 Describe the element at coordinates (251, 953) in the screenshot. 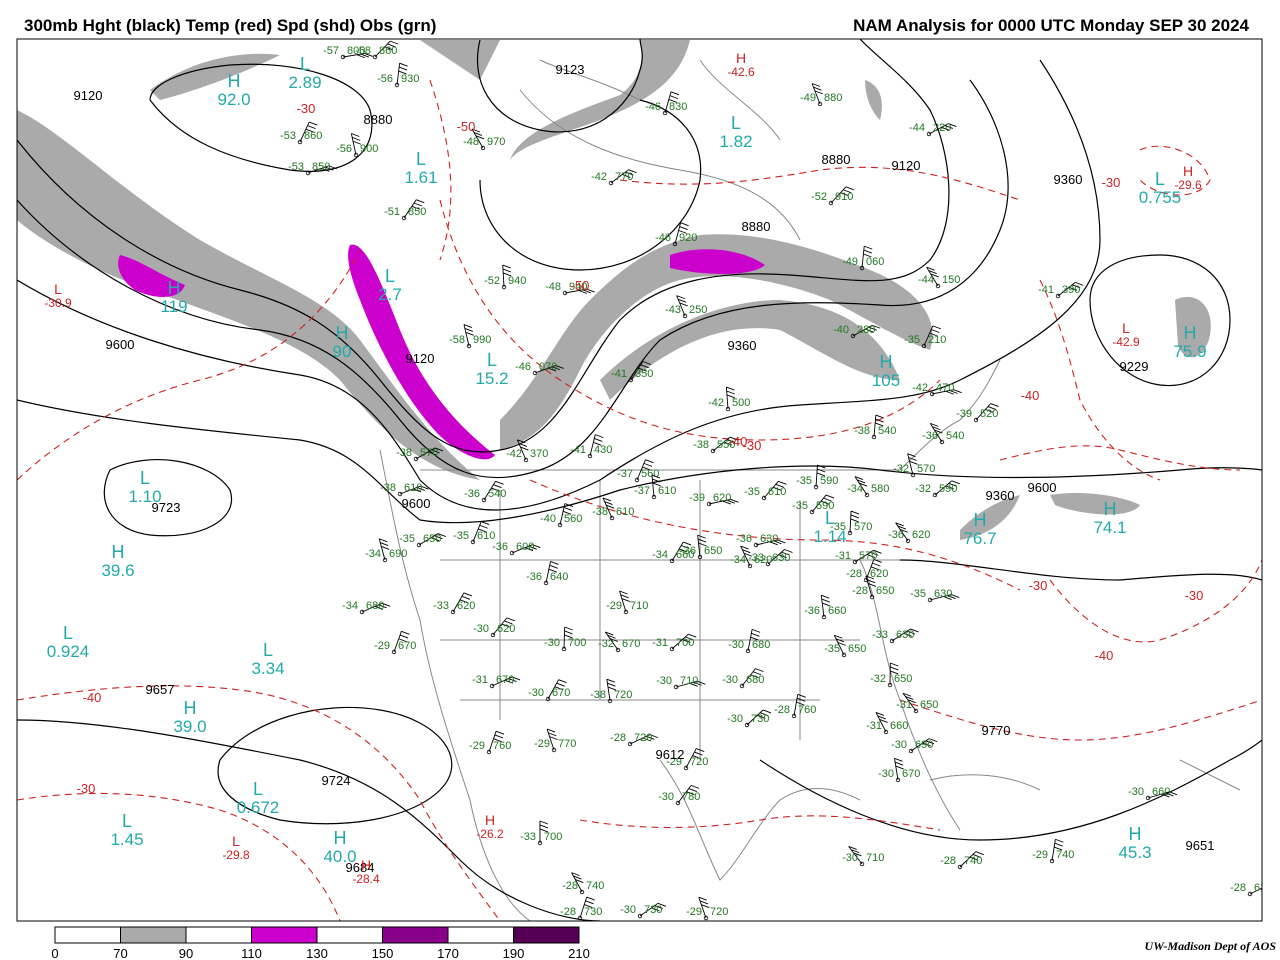

I see `legend-tick-label: 110` at that location.